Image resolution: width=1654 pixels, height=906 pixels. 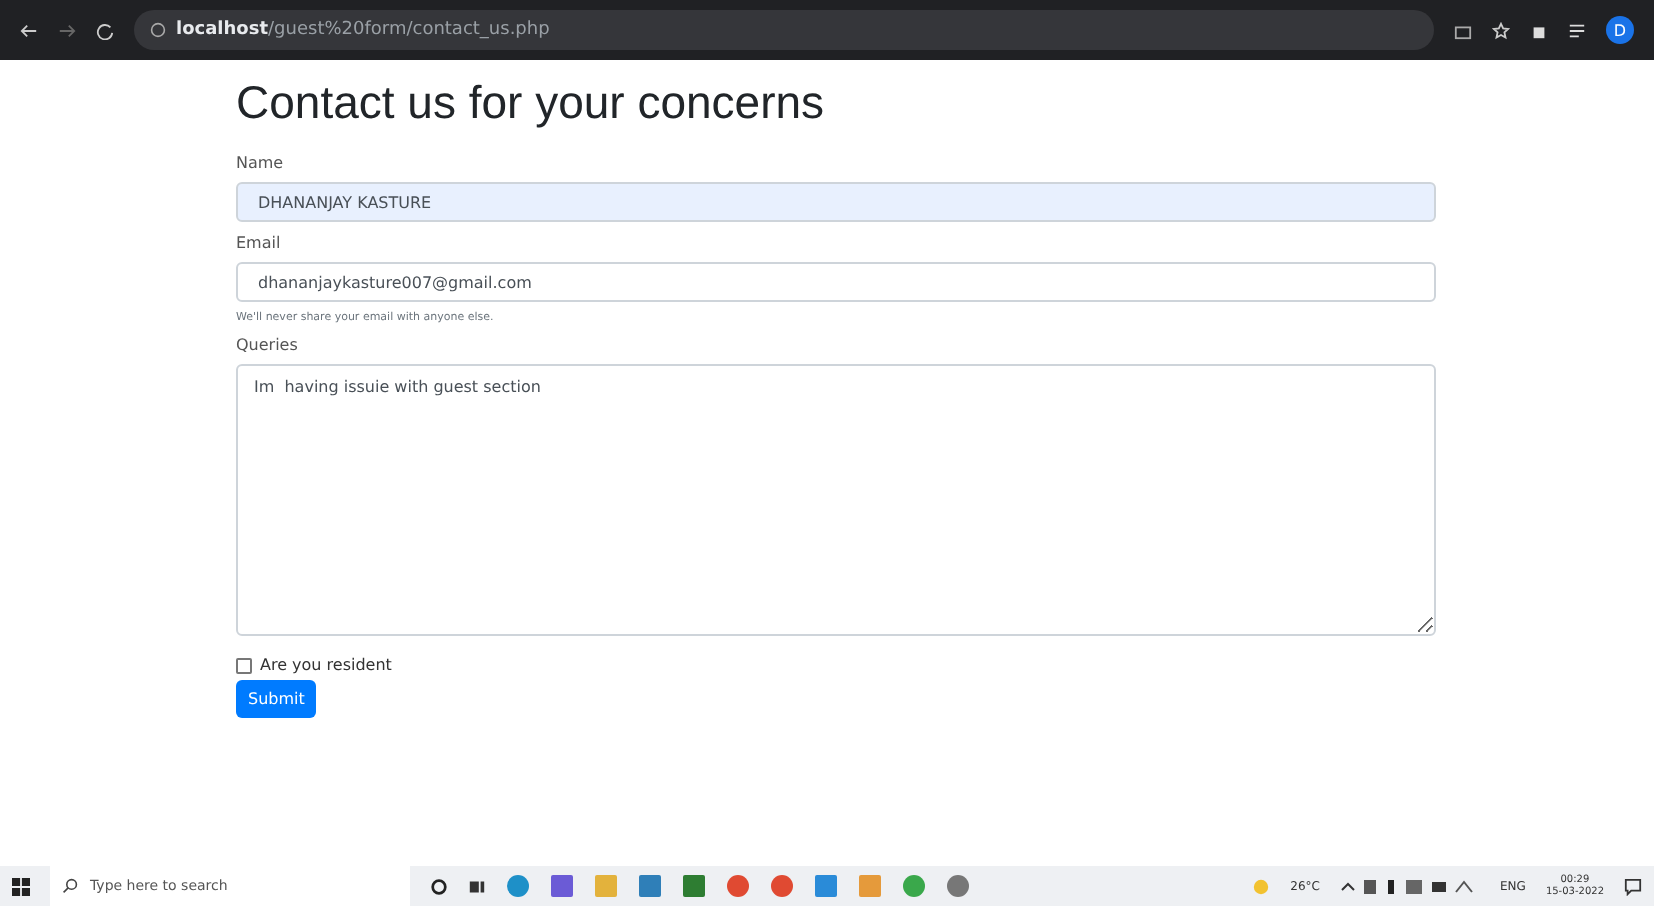 What do you see at coordinates (67, 30) in the screenshot?
I see `forward-icon` at bounding box center [67, 30].